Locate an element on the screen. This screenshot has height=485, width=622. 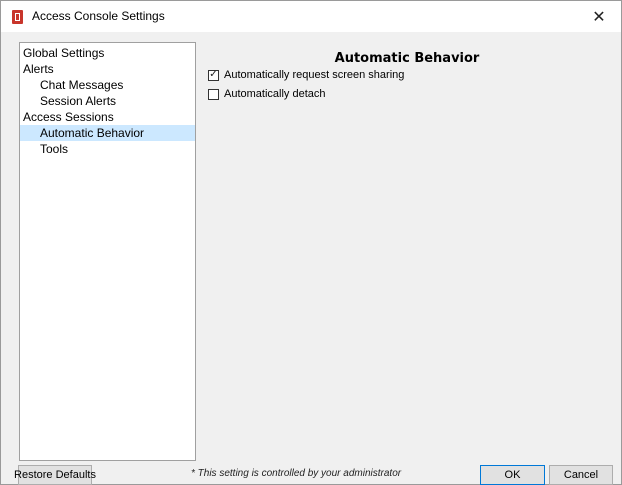
tree-item-access-sessions: Access Sessions is located at coordinates (107, 117).